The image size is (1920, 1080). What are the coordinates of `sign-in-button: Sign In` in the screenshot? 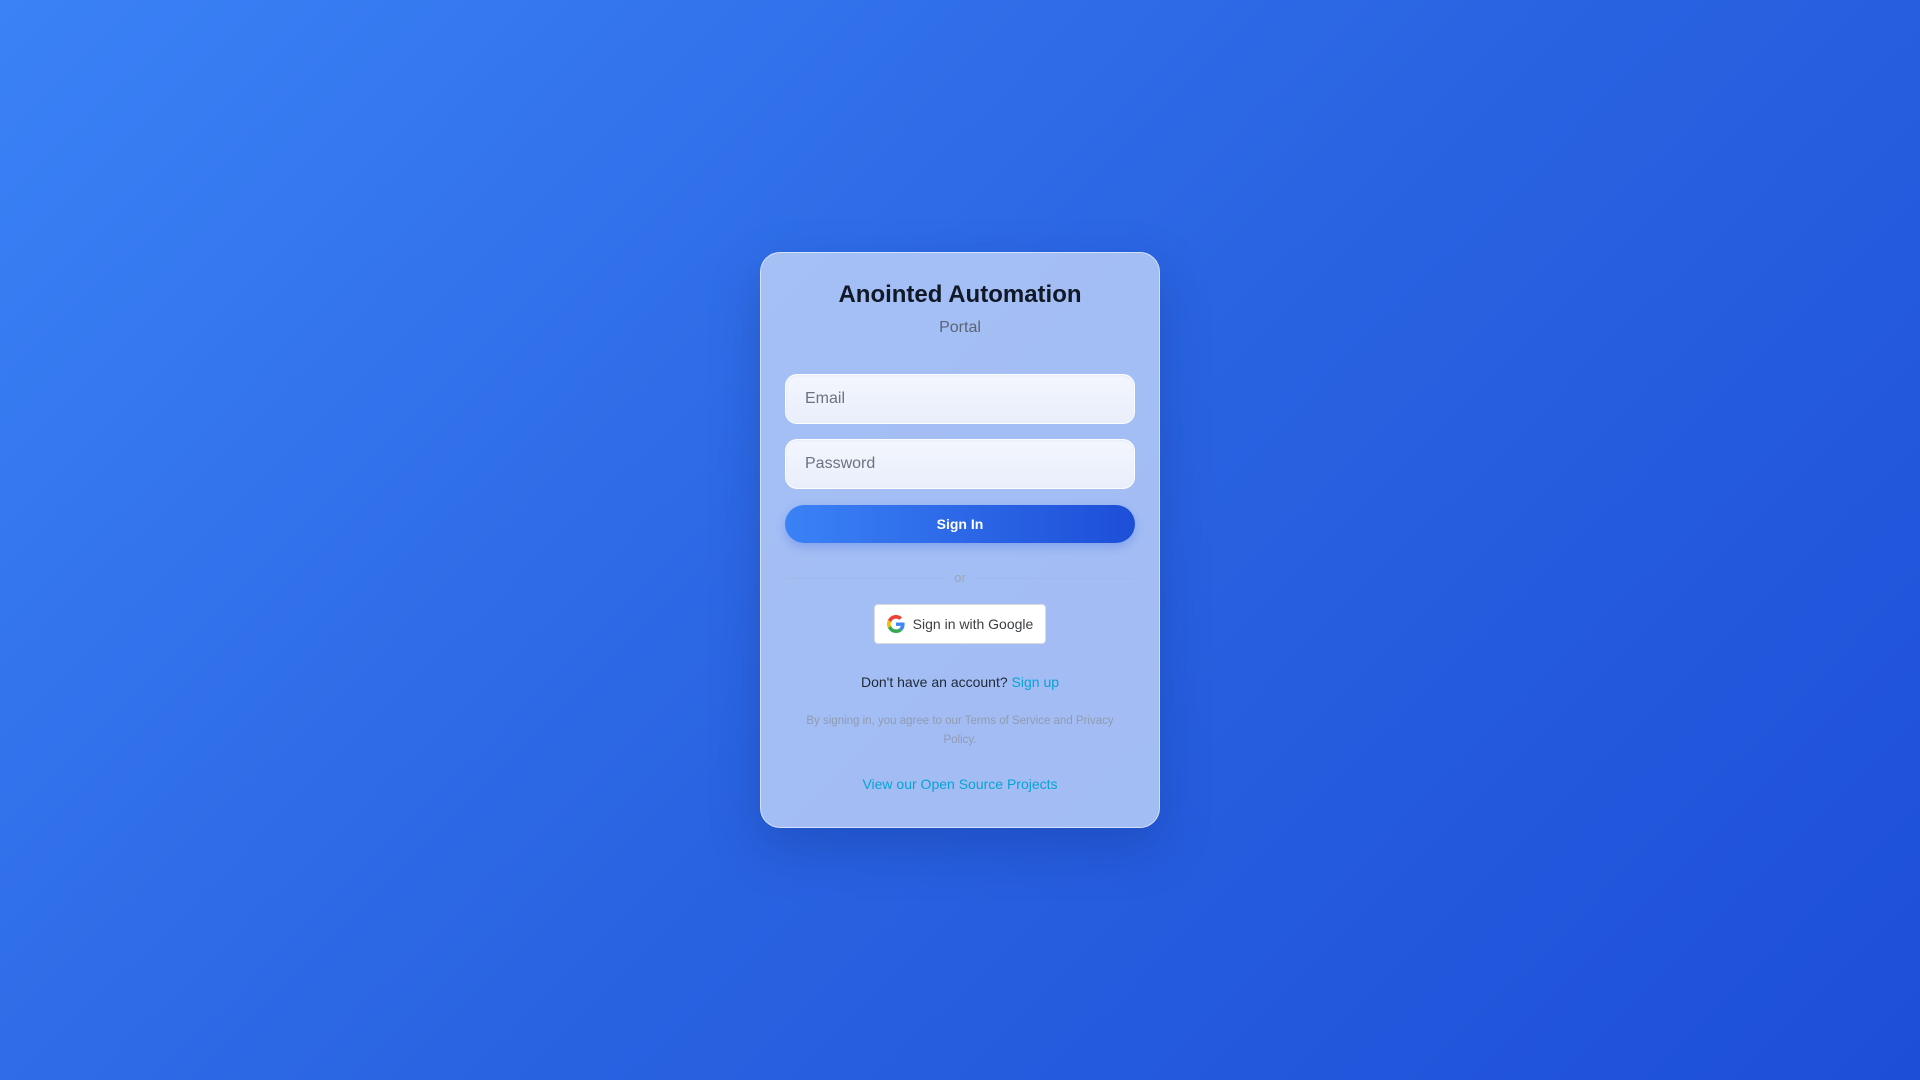 It's located at (960, 524).